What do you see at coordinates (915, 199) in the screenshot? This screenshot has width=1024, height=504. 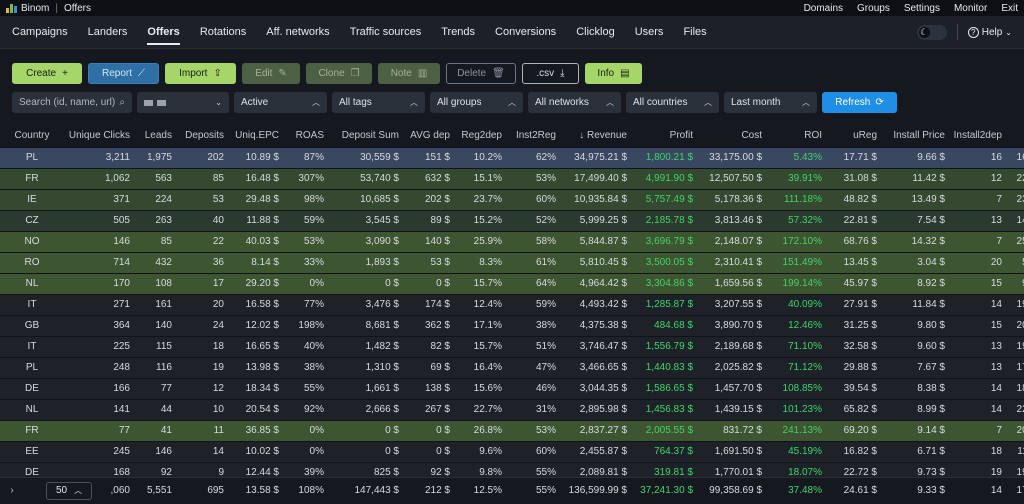 I see `table-cell: 13.49 $` at bounding box center [915, 199].